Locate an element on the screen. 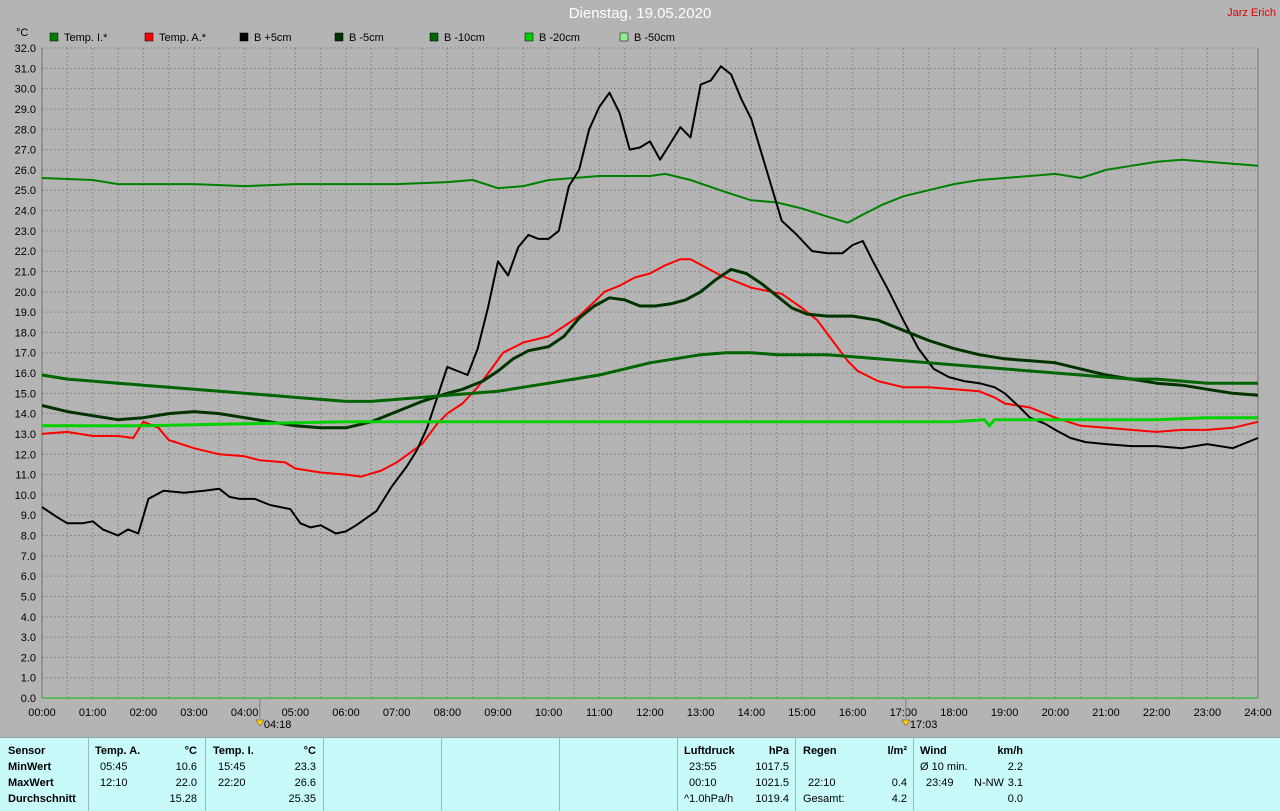 The height and width of the screenshot is (811, 1280). x-tick-label: 01:00 is located at coordinates (93, 713).